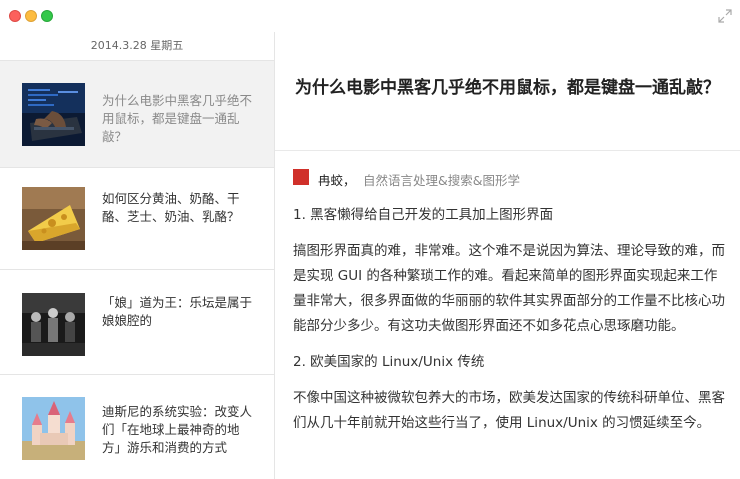  Describe the element at coordinates (171, 207) in the screenshot. I see `list-item-title: 如何区分黄油、奶酪、干酪、芝士、奶油、乳酪？` at that location.